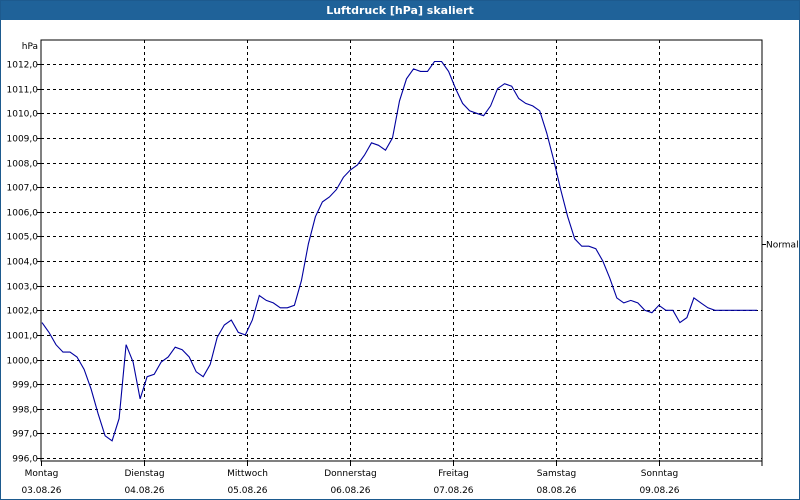 The image size is (800, 500). What do you see at coordinates (350, 491) in the screenshot?
I see `x-tick-date: 06.08.26` at bounding box center [350, 491].